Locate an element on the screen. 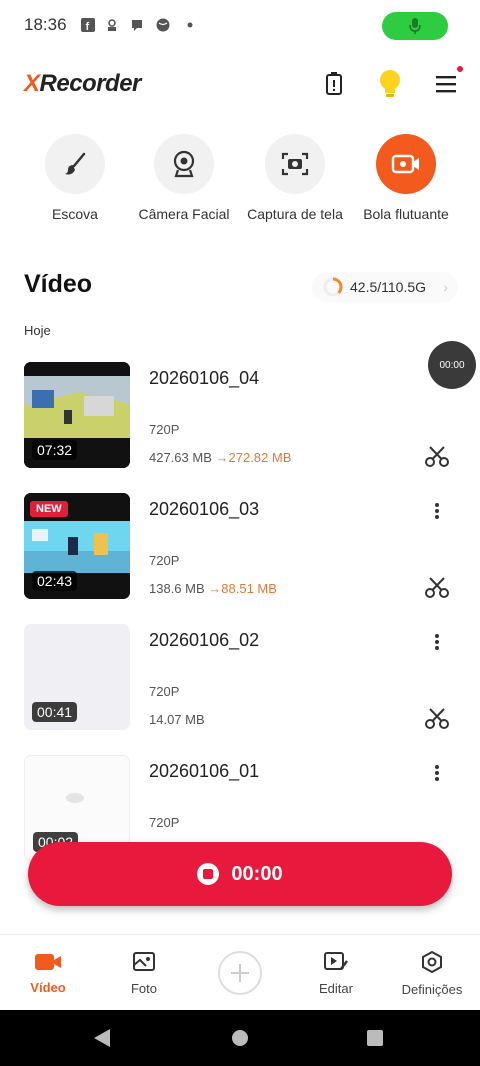 The width and height of the screenshot is (480, 1066). nav-settings: Definições is located at coordinates (432, 973).